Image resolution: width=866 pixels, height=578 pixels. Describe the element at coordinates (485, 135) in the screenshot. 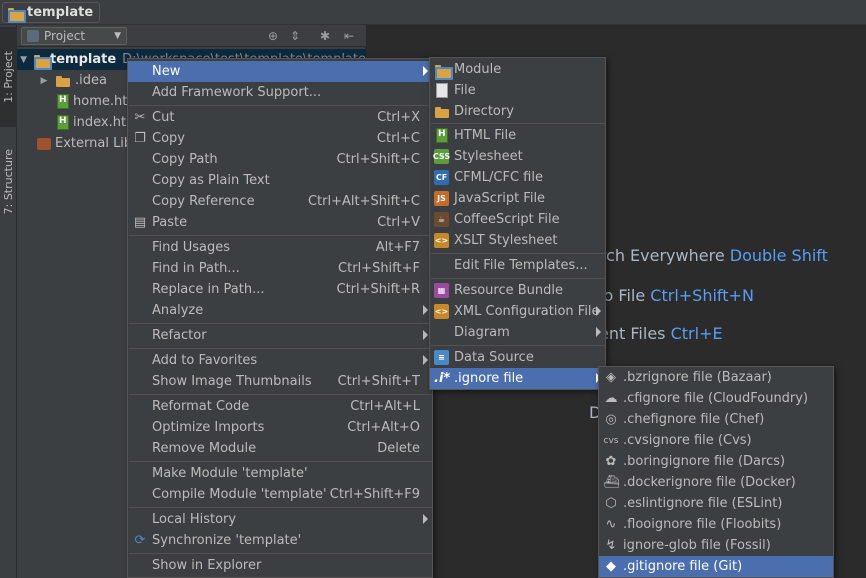

I see `menu-item-label: HTML File` at that location.